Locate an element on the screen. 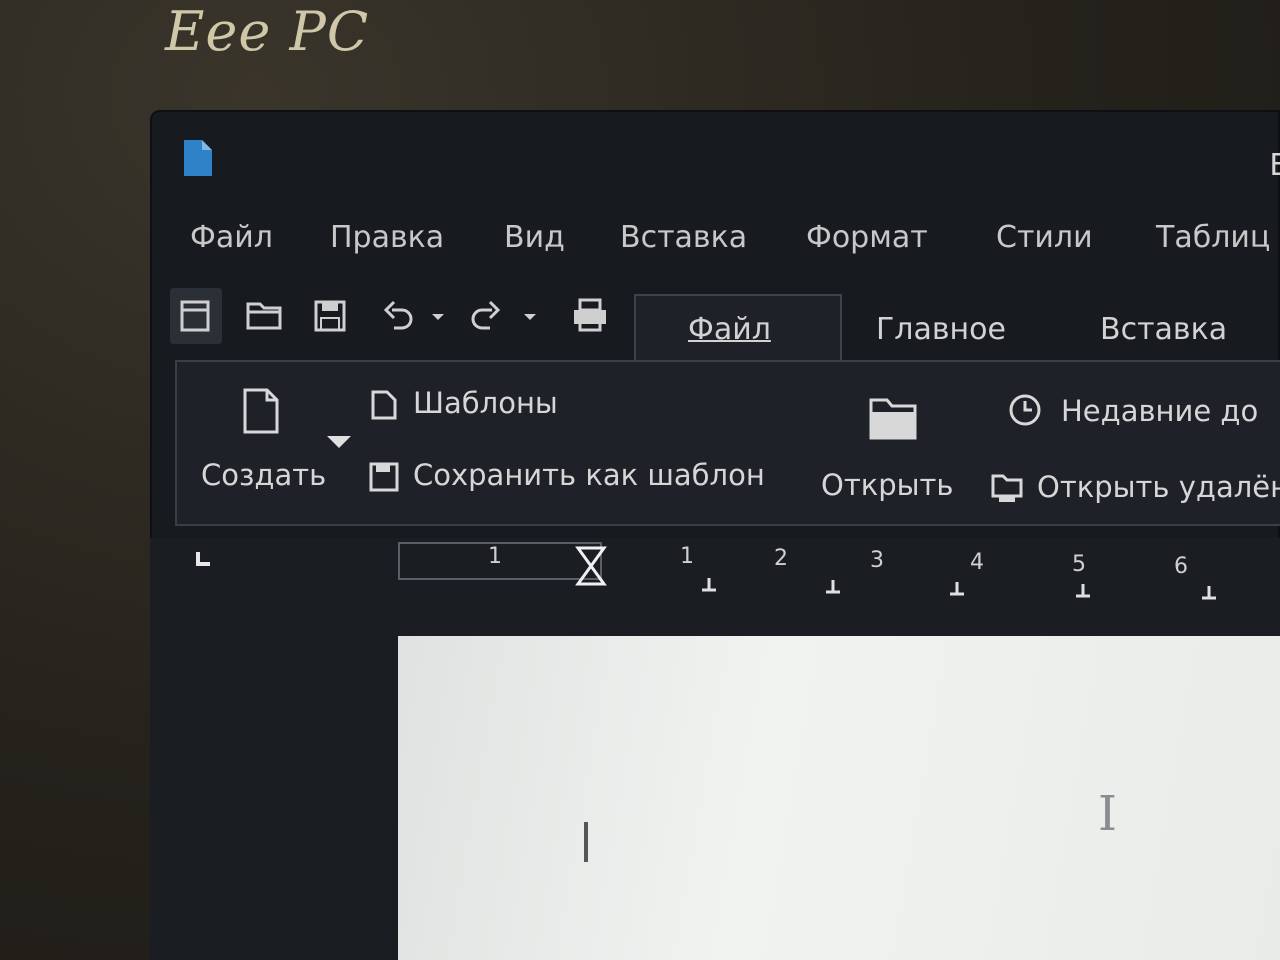  clock-icon is located at coordinates (1025, 410).